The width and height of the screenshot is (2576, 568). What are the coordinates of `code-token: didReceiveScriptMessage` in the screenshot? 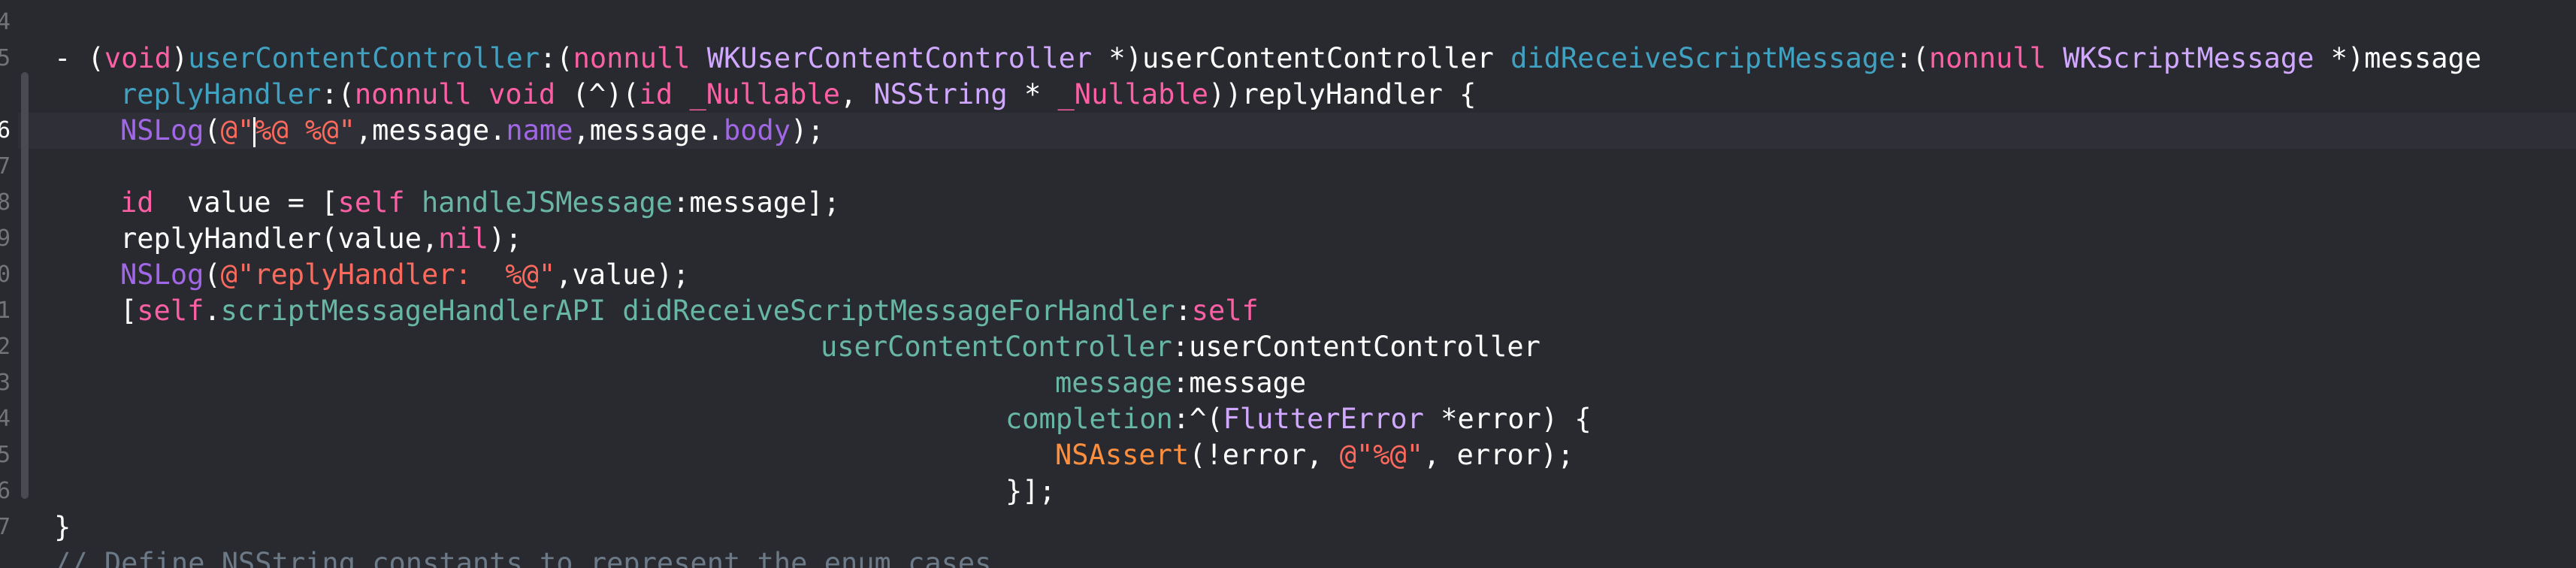 It's located at (1703, 58).